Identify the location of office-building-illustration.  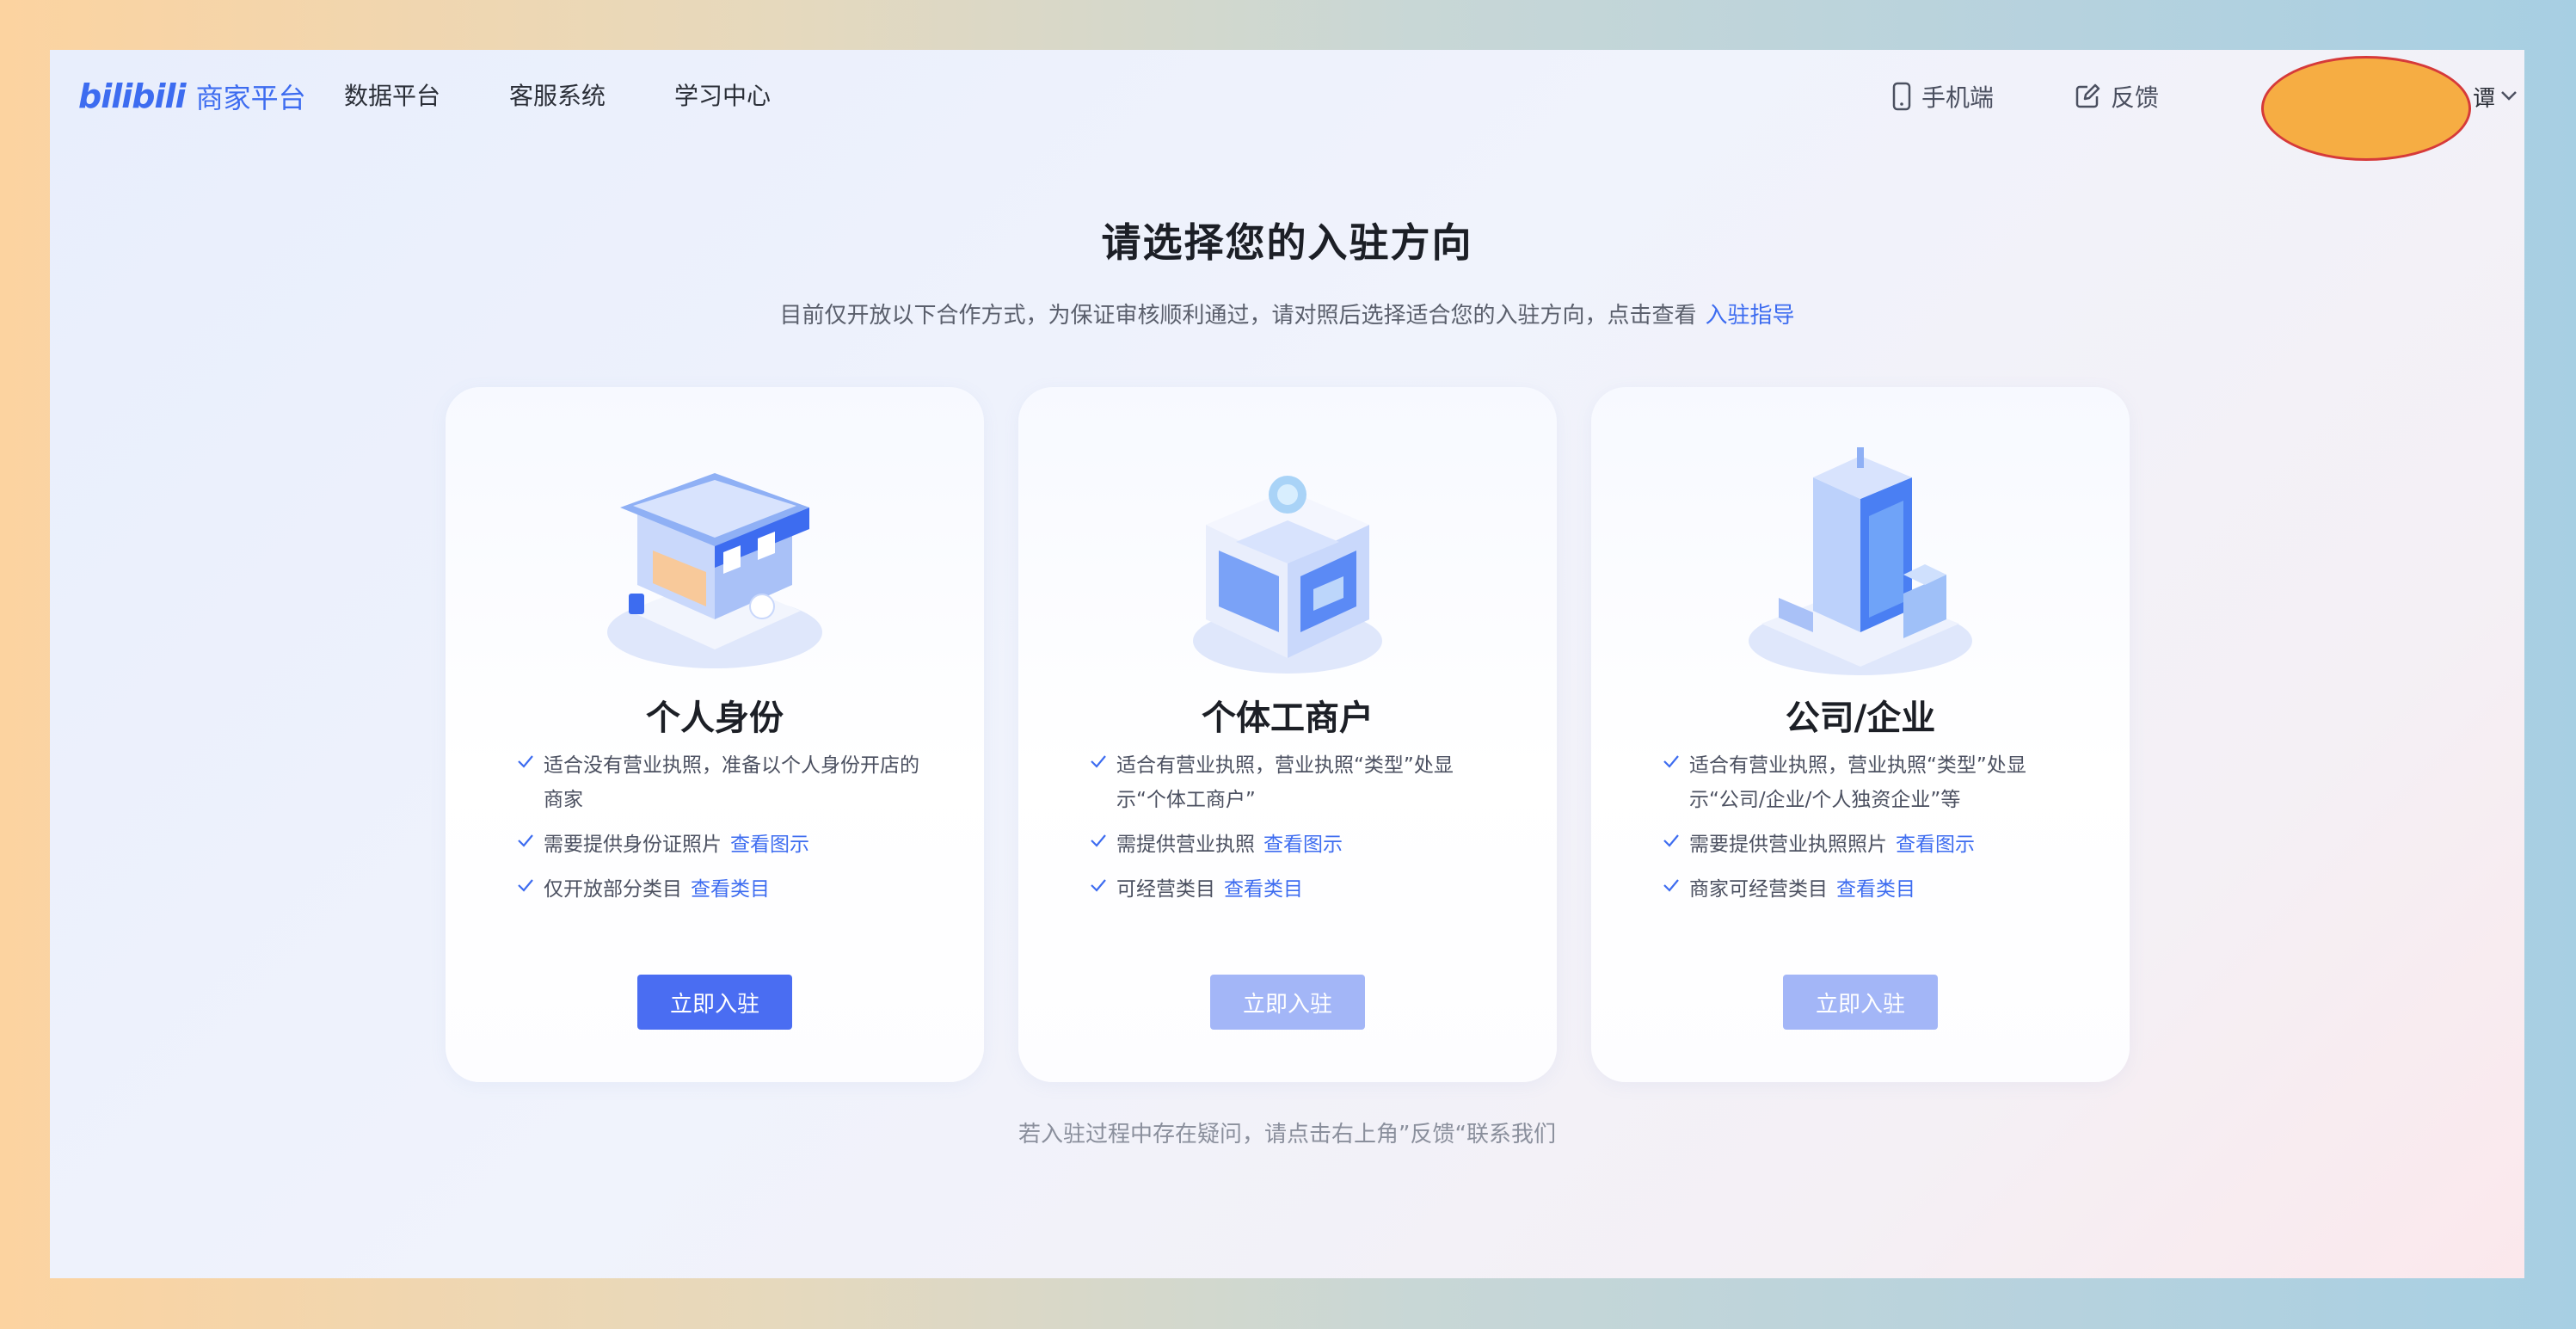
(1861, 561).